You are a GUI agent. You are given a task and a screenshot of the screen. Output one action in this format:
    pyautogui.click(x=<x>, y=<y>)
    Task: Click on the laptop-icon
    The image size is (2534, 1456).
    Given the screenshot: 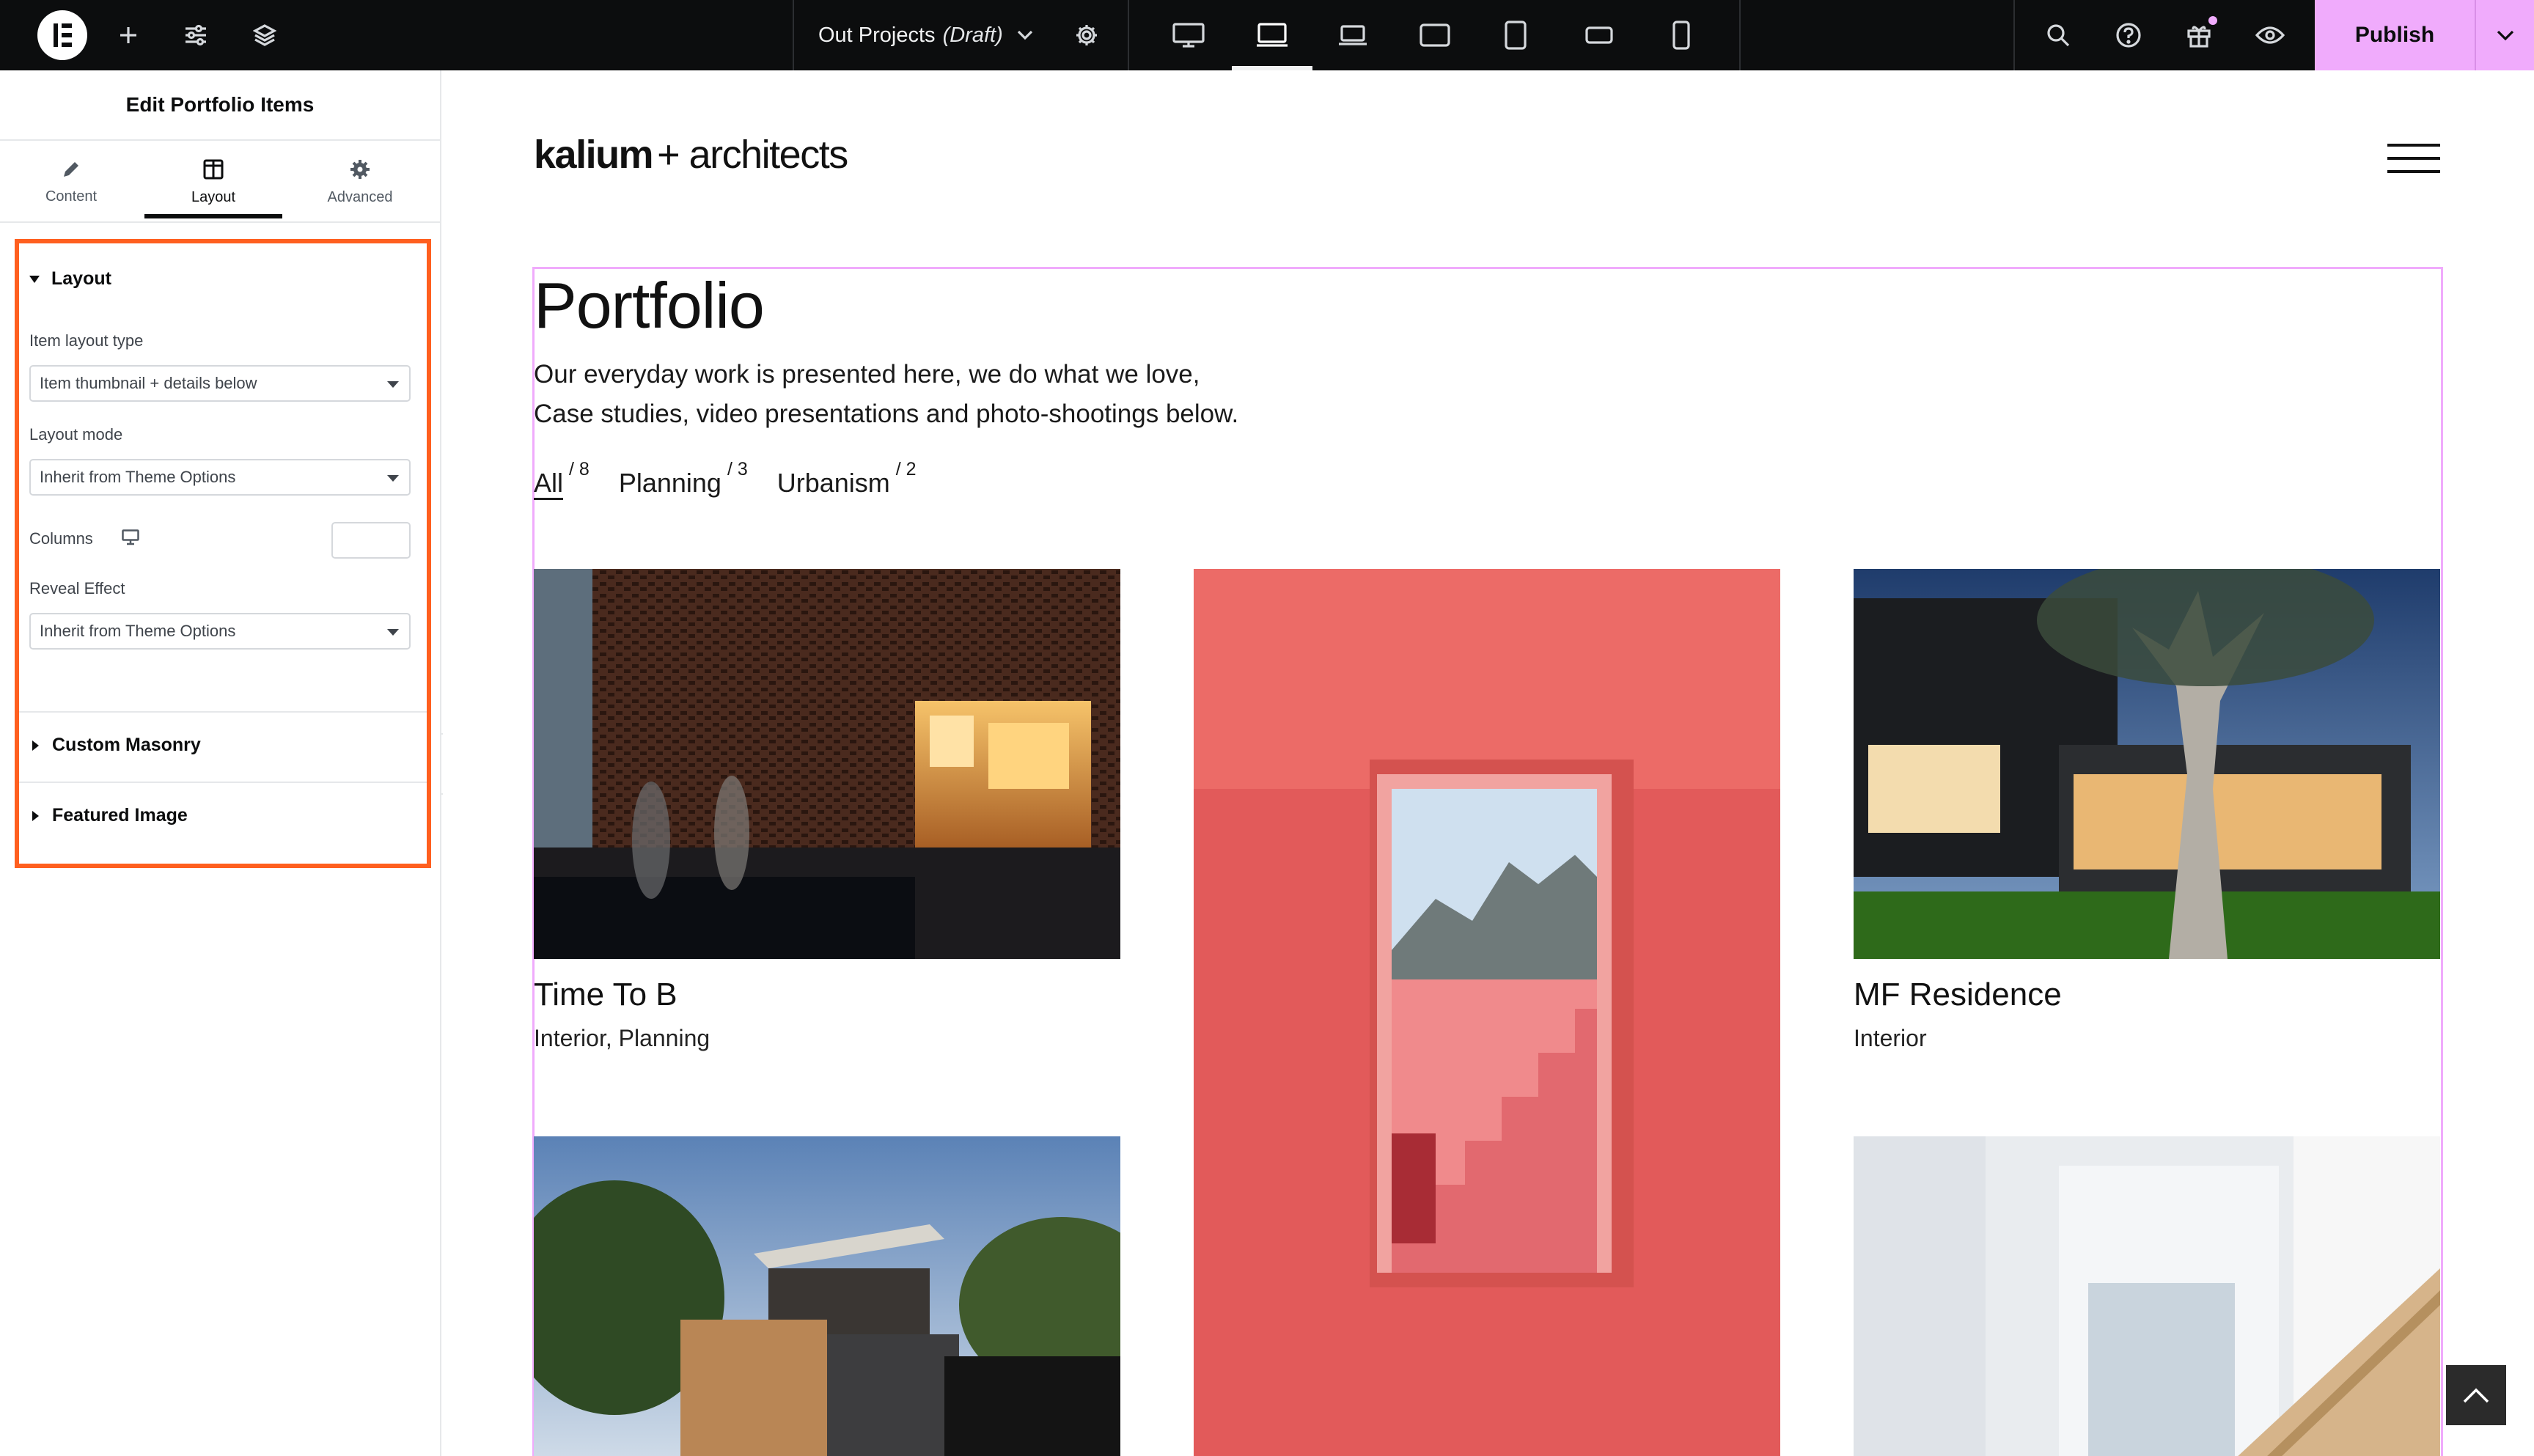 What is the action you would take?
    pyautogui.click(x=1272, y=35)
    